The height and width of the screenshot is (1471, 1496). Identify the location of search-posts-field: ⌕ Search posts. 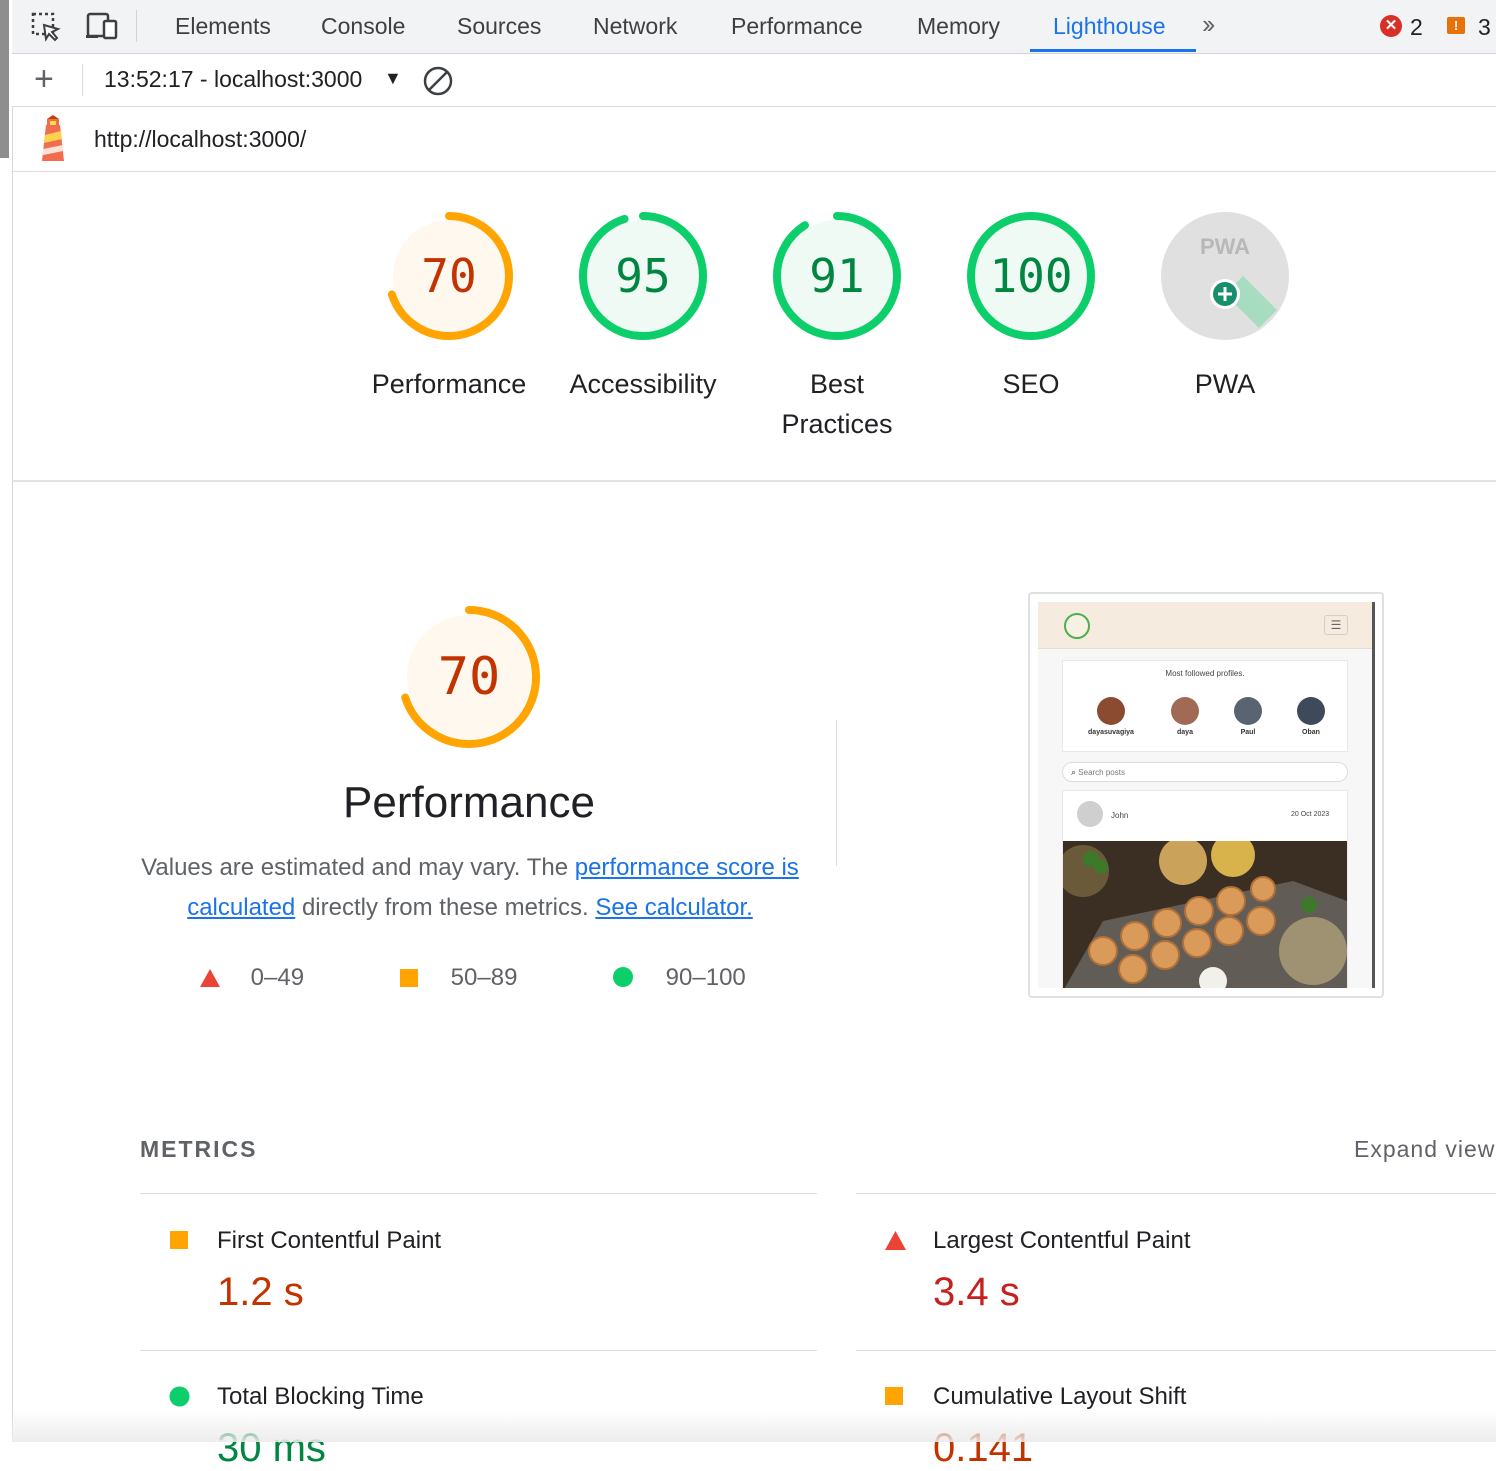
(1205, 772).